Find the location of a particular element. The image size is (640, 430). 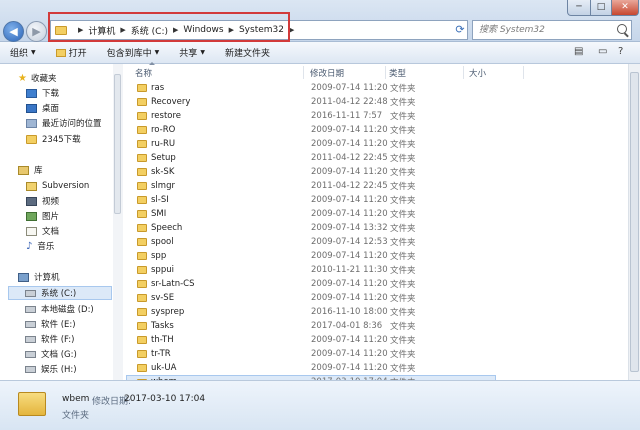

nav-music: ♪ 音乐 is located at coordinates (40, 246).